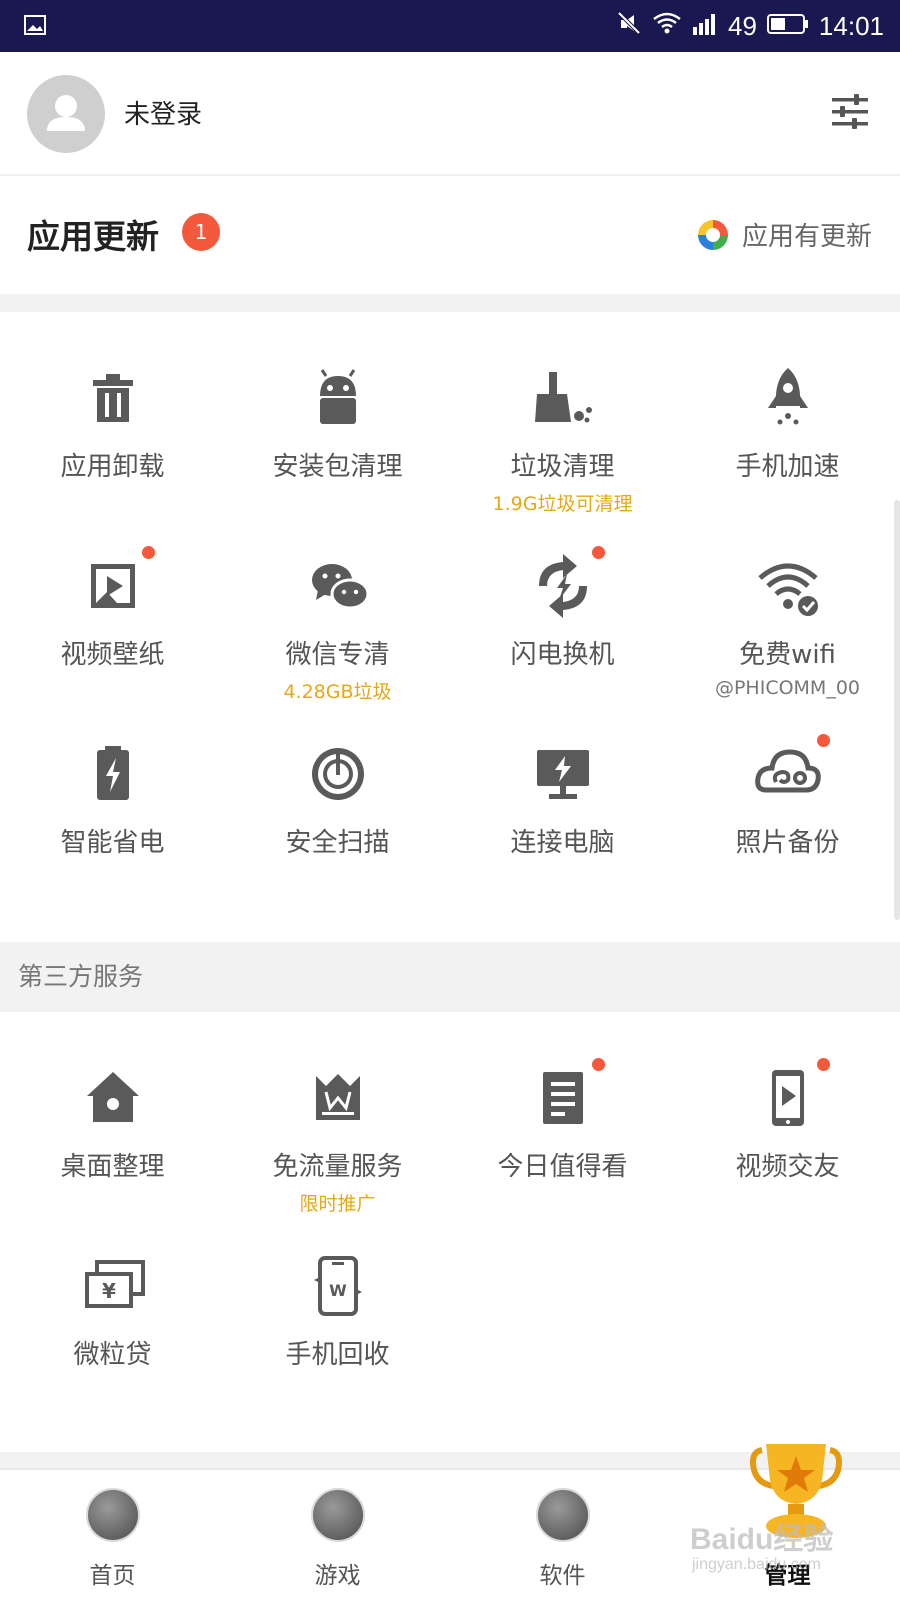 The height and width of the screenshot is (1600, 900). What do you see at coordinates (806, 237) in the screenshot?
I see `update-status-text: 应用有更新` at bounding box center [806, 237].